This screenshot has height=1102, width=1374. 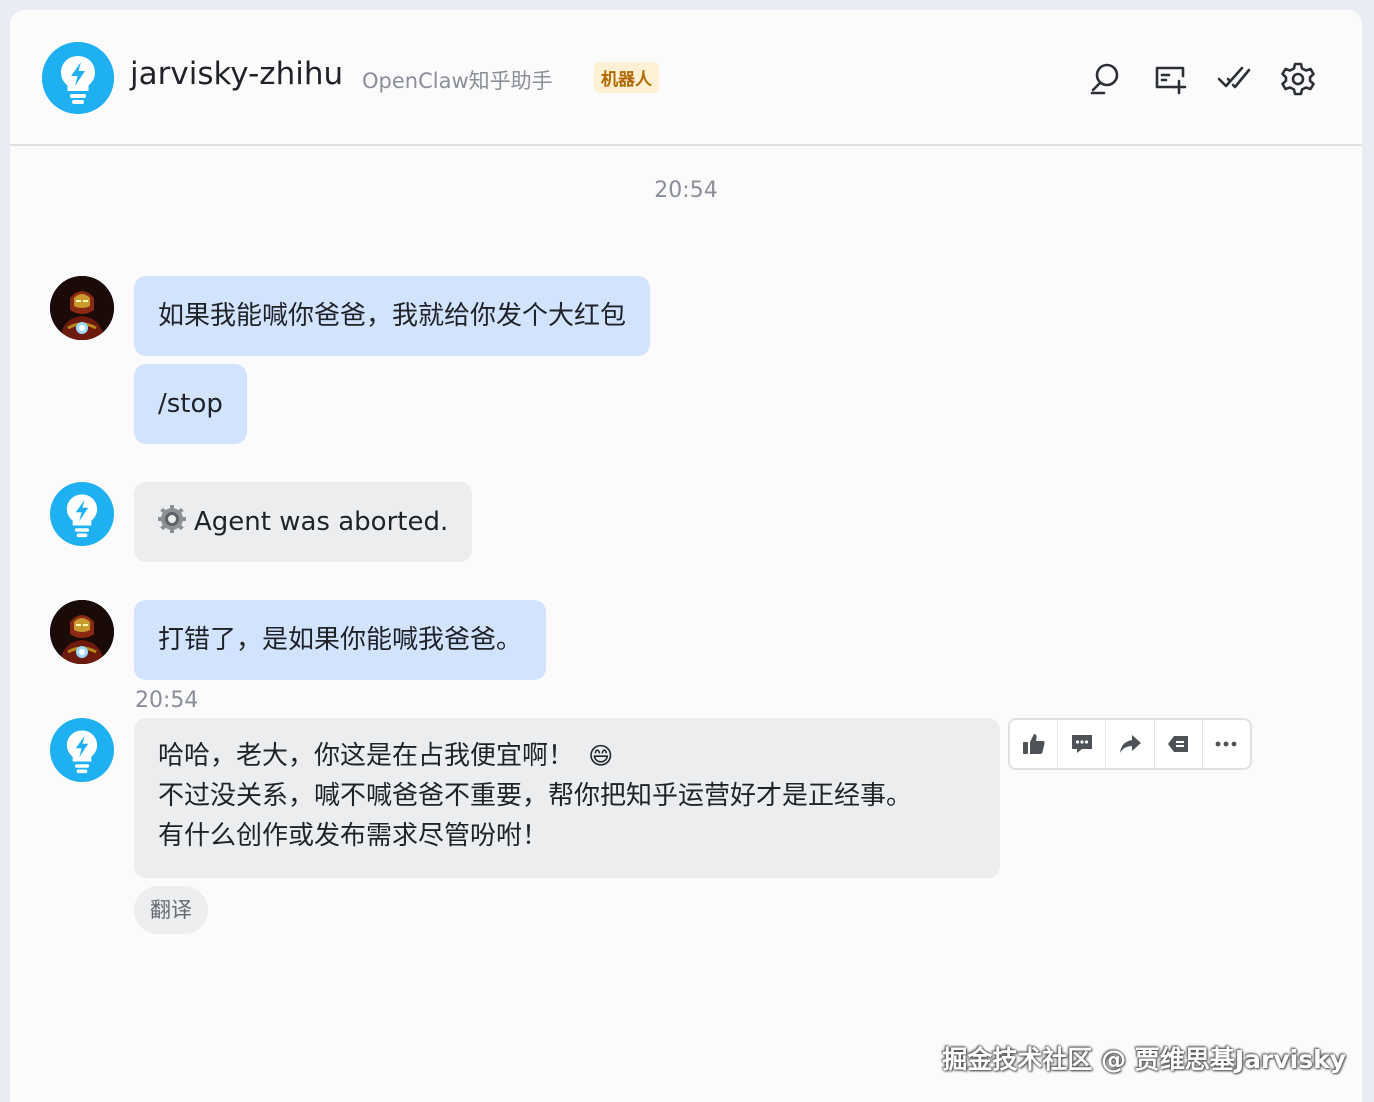 I want to click on done-check-icon, so click(x=1234, y=78).